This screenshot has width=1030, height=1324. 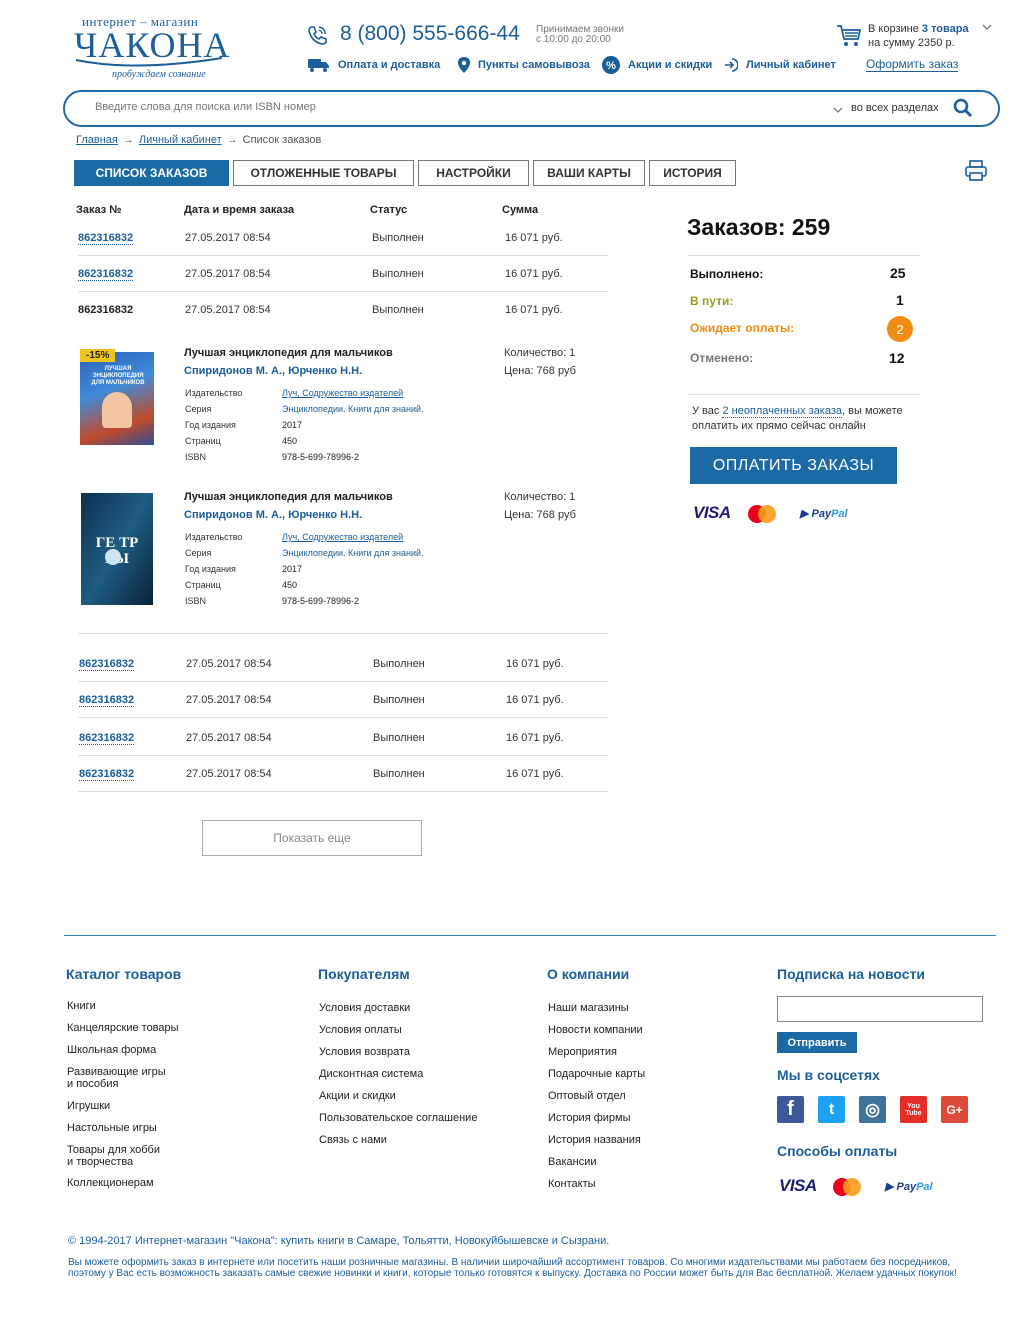 What do you see at coordinates (918, 36) in the screenshot?
I see `cart-summary: В корзине 3 товара на сумму 2350 р.` at bounding box center [918, 36].